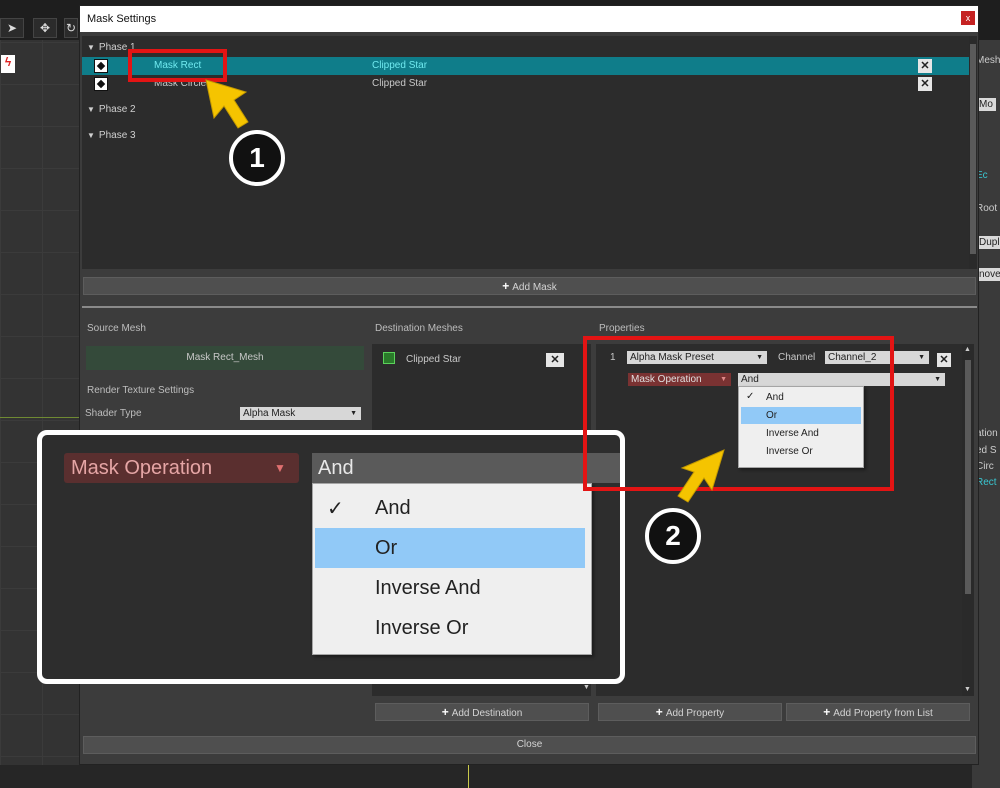 The height and width of the screenshot is (788, 1000). Describe the element at coordinates (300, 413) in the screenshot. I see `shader-type-select: Alpha Mask ▼` at that location.